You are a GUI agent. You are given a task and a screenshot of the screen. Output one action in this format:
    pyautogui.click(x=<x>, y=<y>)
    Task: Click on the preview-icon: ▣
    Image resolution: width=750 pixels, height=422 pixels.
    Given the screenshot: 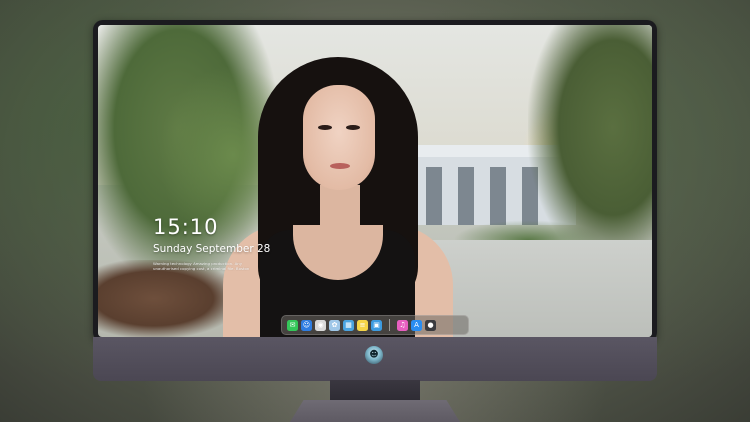 What is the action you would take?
    pyautogui.click(x=376, y=325)
    